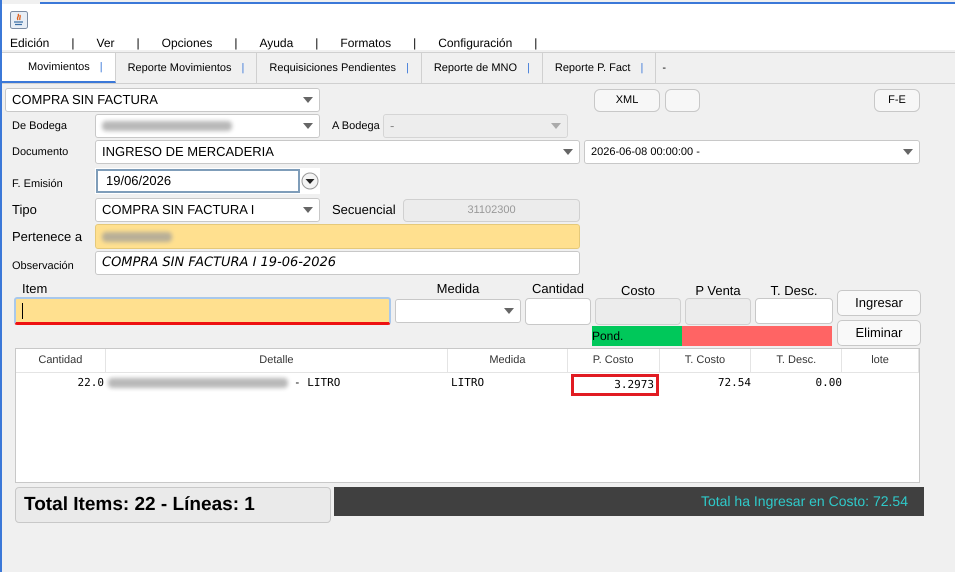 This screenshot has height=572, width=955. Describe the element at coordinates (202, 311) in the screenshot. I see `item-field` at that location.